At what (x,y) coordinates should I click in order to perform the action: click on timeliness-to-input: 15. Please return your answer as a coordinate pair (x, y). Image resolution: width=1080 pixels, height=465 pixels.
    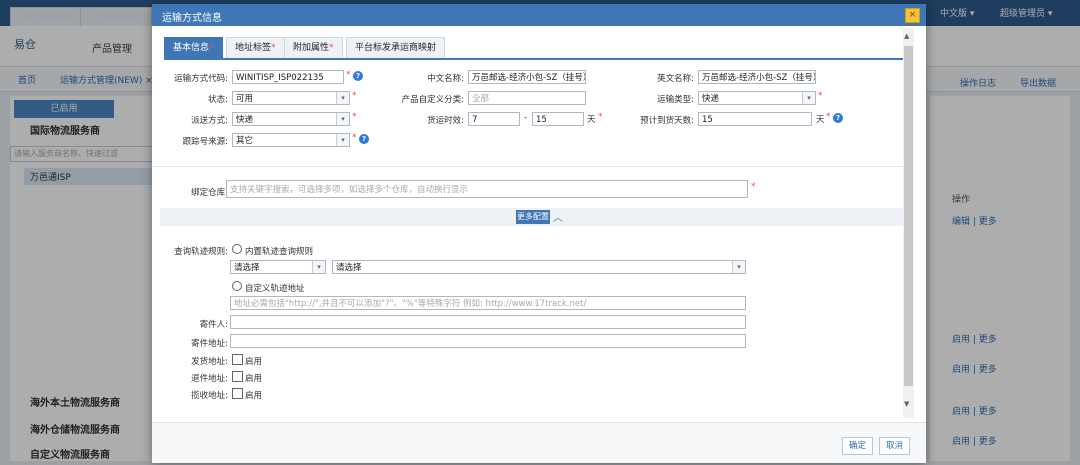
    Looking at the image, I should click on (558, 119).